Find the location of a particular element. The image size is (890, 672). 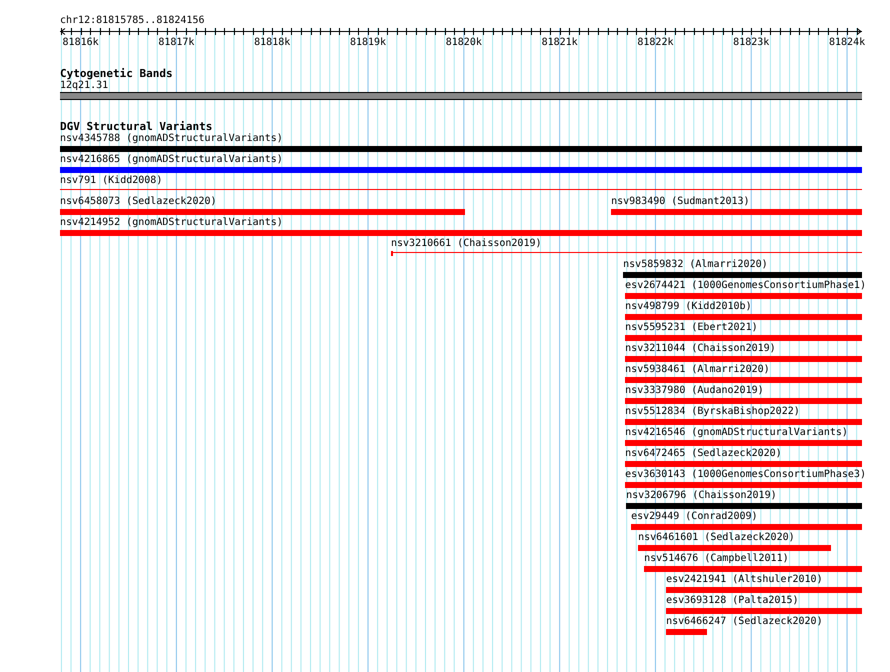

variant-label: esv2674421 (1000GenomesConsortiumPhase1) is located at coordinates (745, 286).